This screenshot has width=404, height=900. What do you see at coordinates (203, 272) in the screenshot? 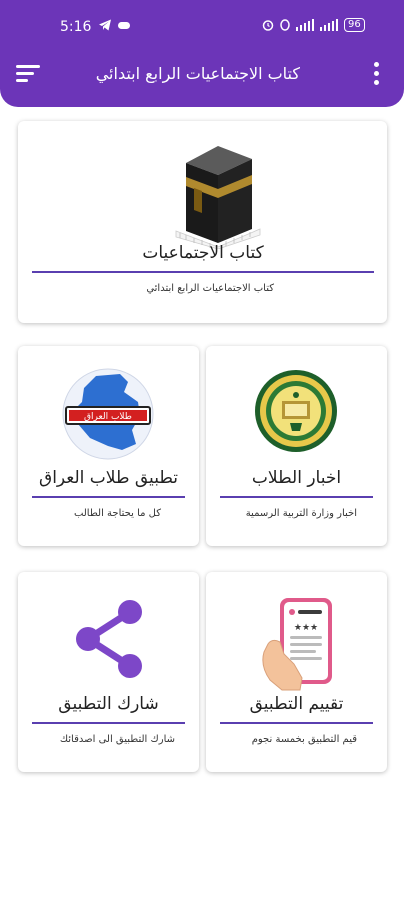
I see `book-card-divider` at bounding box center [203, 272].